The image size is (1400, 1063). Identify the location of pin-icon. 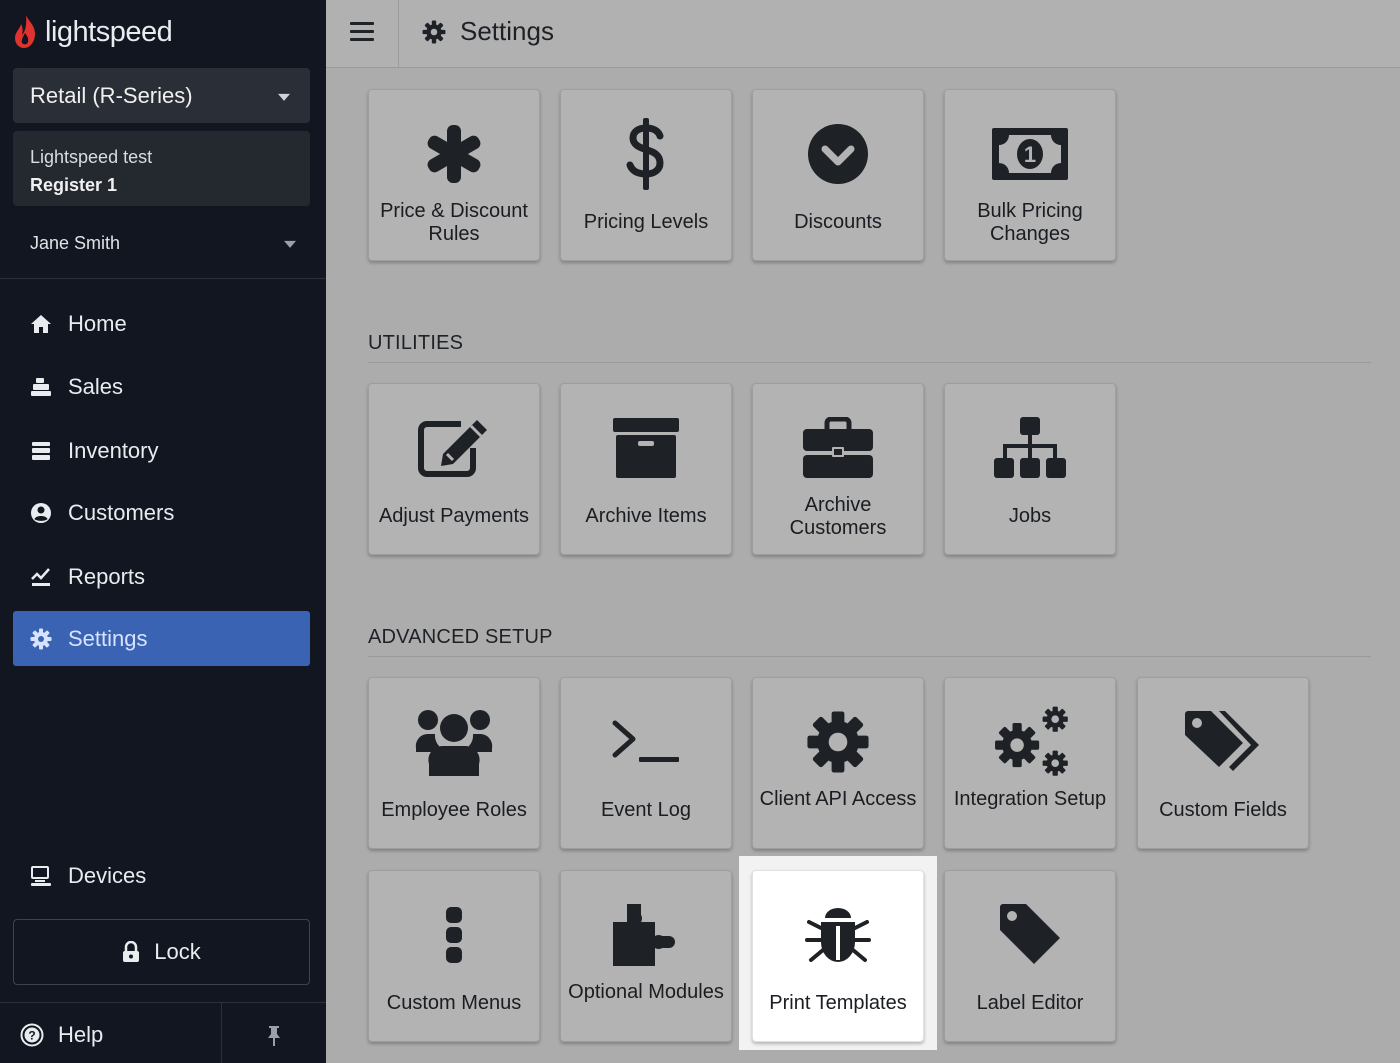
(274, 1036).